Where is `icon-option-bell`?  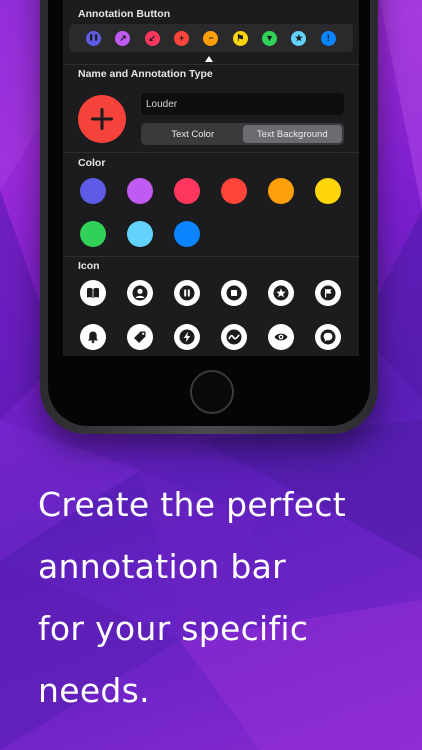
icon-option-bell is located at coordinates (93, 337).